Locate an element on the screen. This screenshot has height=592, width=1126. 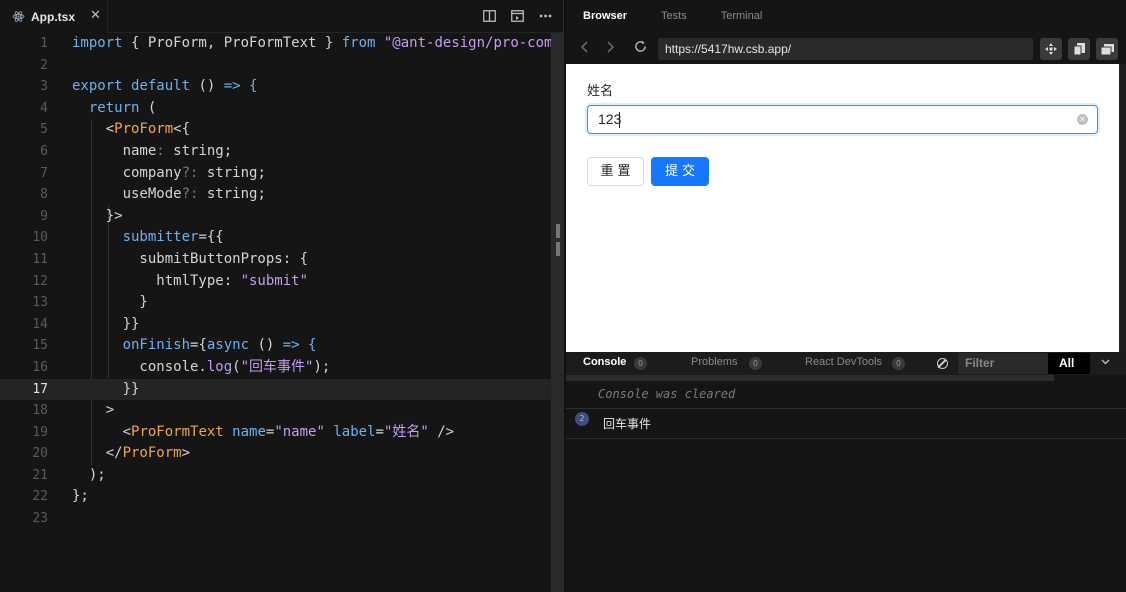
code-line: 20 </ProForm> is located at coordinates (111, 453).